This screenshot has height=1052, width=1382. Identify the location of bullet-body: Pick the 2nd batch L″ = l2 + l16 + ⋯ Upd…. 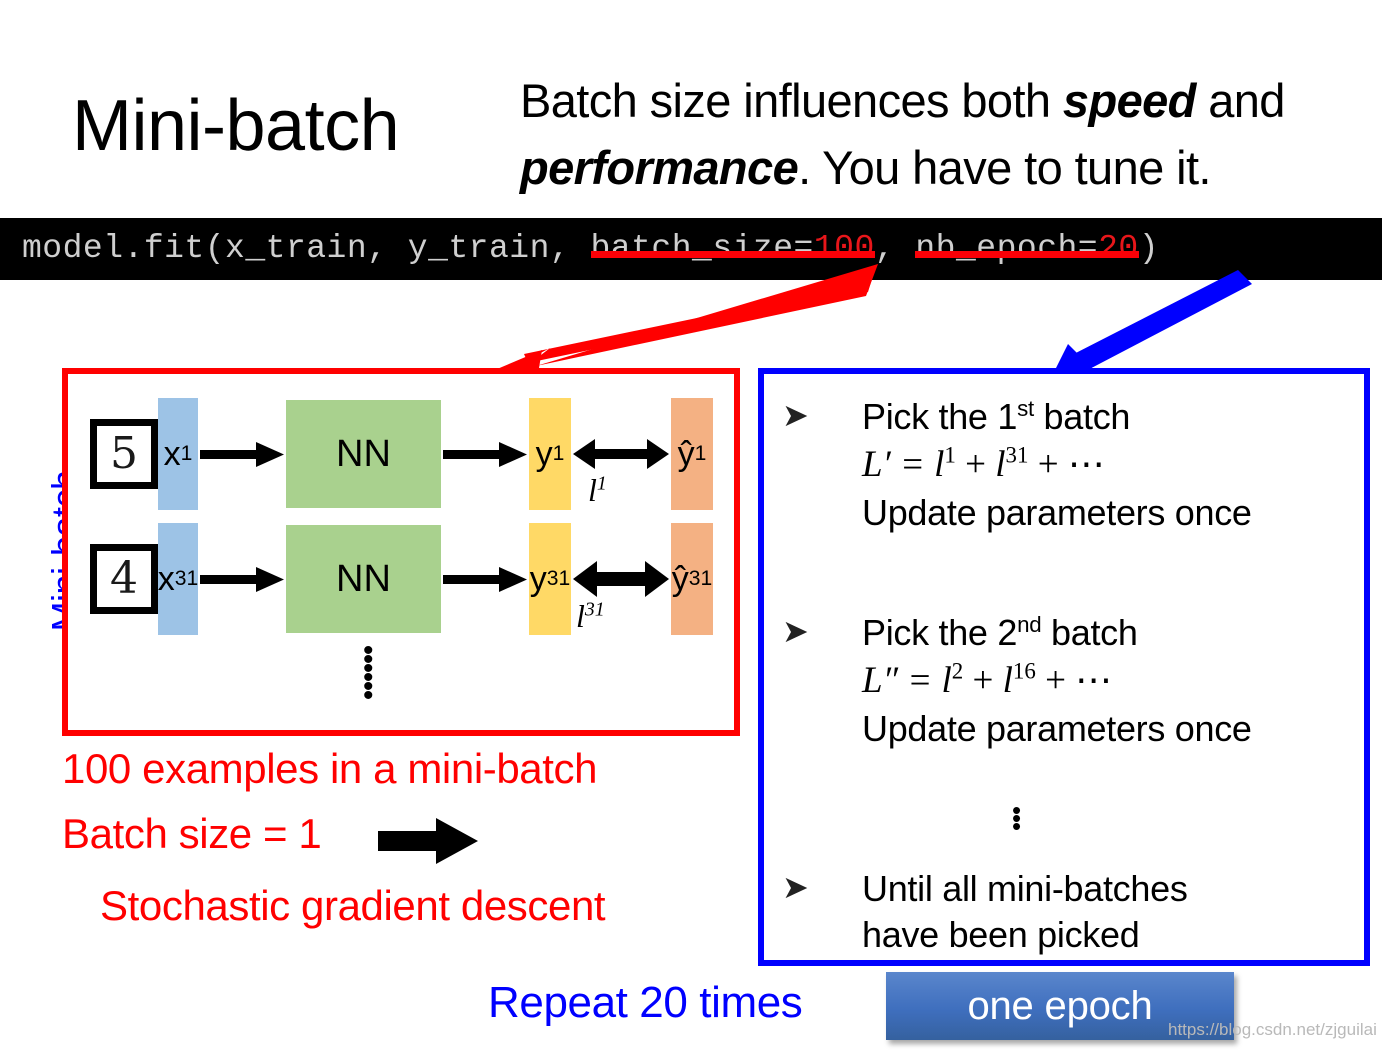
(1112, 681).